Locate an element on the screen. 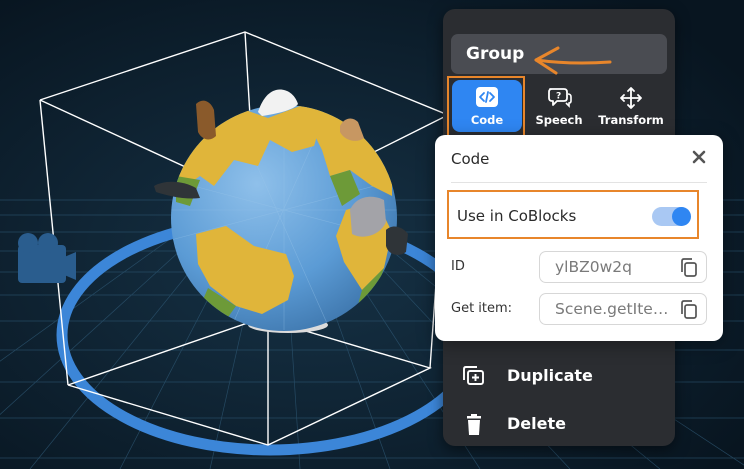 The width and height of the screenshot is (744, 469). speech-tool-button: ? Speech is located at coordinates (559, 106).